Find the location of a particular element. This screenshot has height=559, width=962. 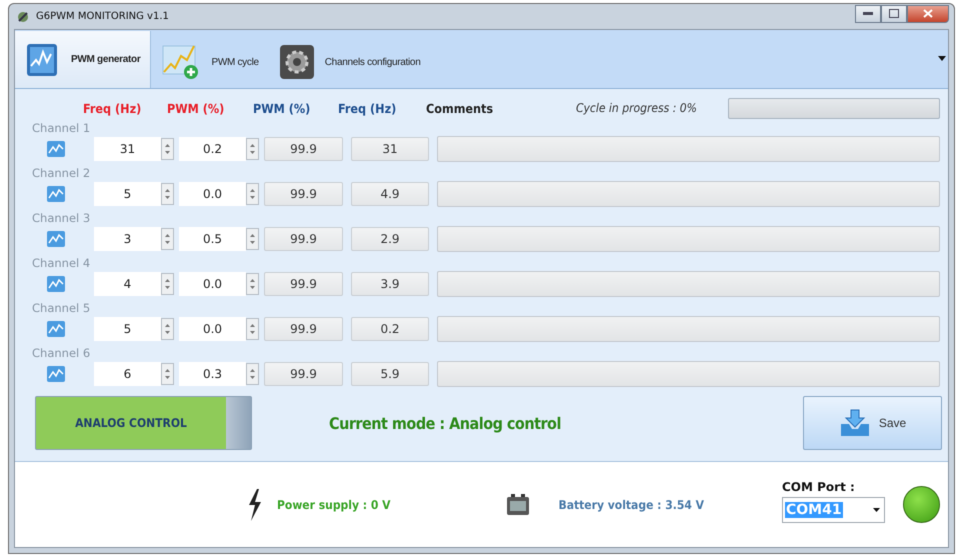

pwm-input: 0.5 is located at coordinates (212, 239).